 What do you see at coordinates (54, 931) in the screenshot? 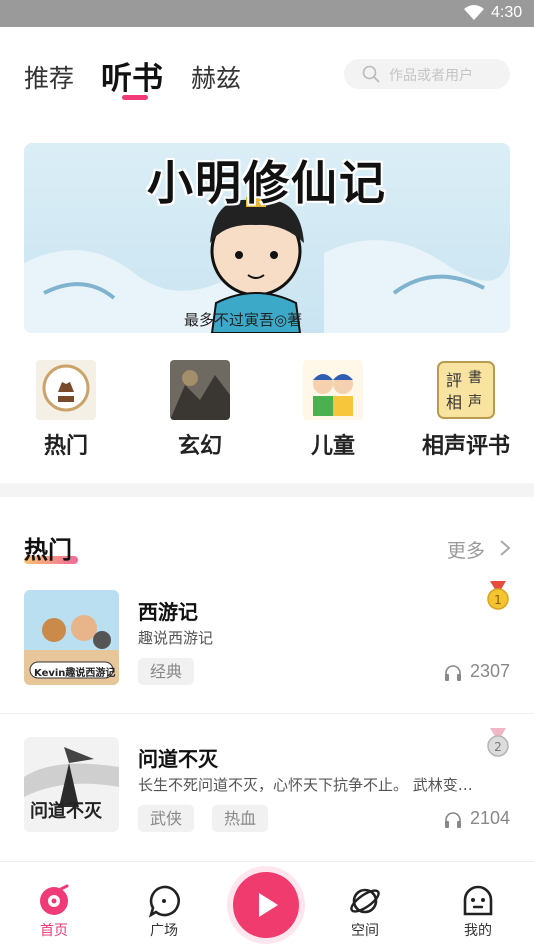
I see `tab-label: 首页` at bounding box center [54, 931].